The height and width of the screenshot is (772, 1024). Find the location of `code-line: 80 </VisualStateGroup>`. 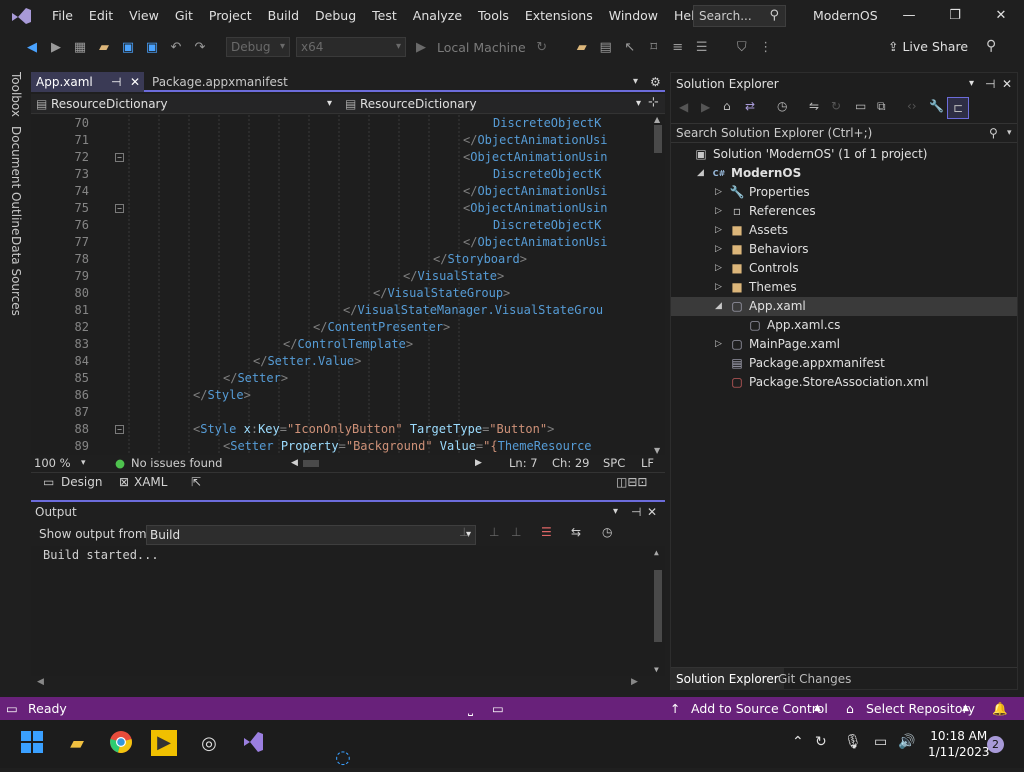

code-line: 80 </VisualStateGroup> is located at coordinates (341, 293).